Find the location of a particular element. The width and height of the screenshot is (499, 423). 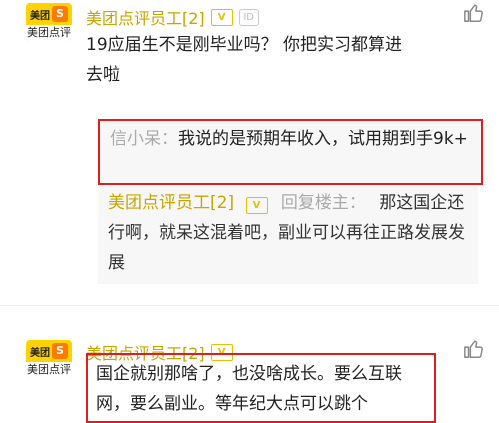

sub-reply-username: 美团点评员工[2] is located at coordinates (171, 203).